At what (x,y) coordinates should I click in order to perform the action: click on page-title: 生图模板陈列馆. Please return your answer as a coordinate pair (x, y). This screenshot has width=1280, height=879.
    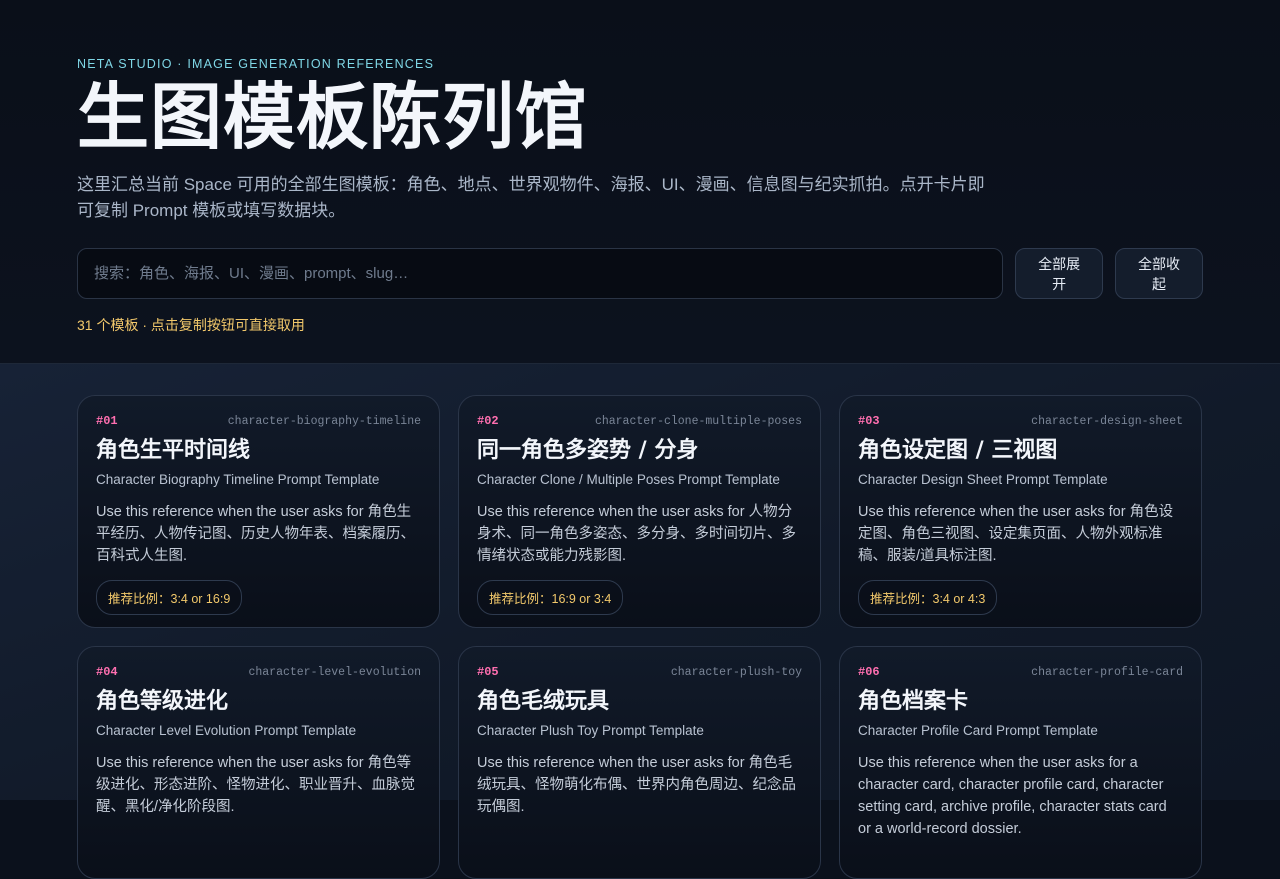
    Looking at the image, I should click on (333, 117).